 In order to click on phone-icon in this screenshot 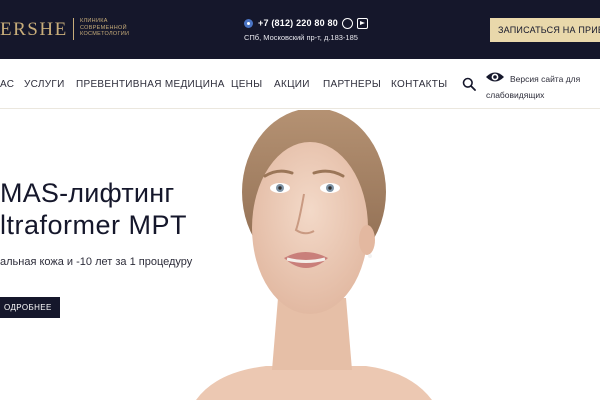, I will do `click(248, 23)`.